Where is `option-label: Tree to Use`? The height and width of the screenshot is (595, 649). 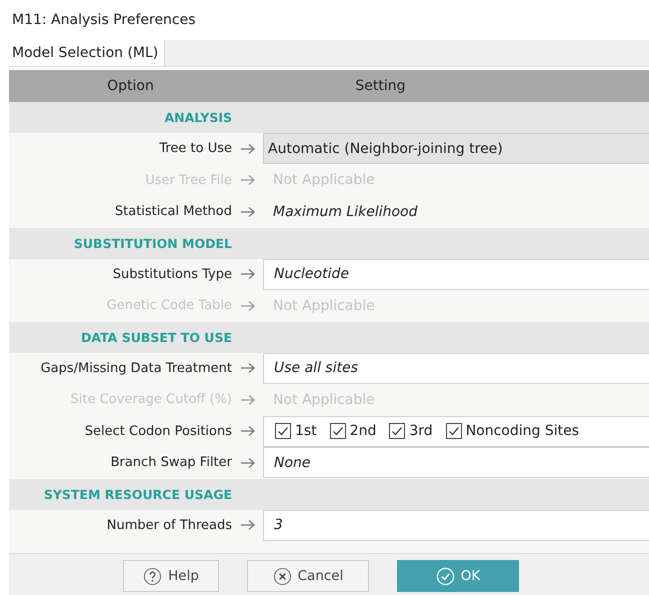 option-label: Tree to Use is located at coordinates (195, 148).